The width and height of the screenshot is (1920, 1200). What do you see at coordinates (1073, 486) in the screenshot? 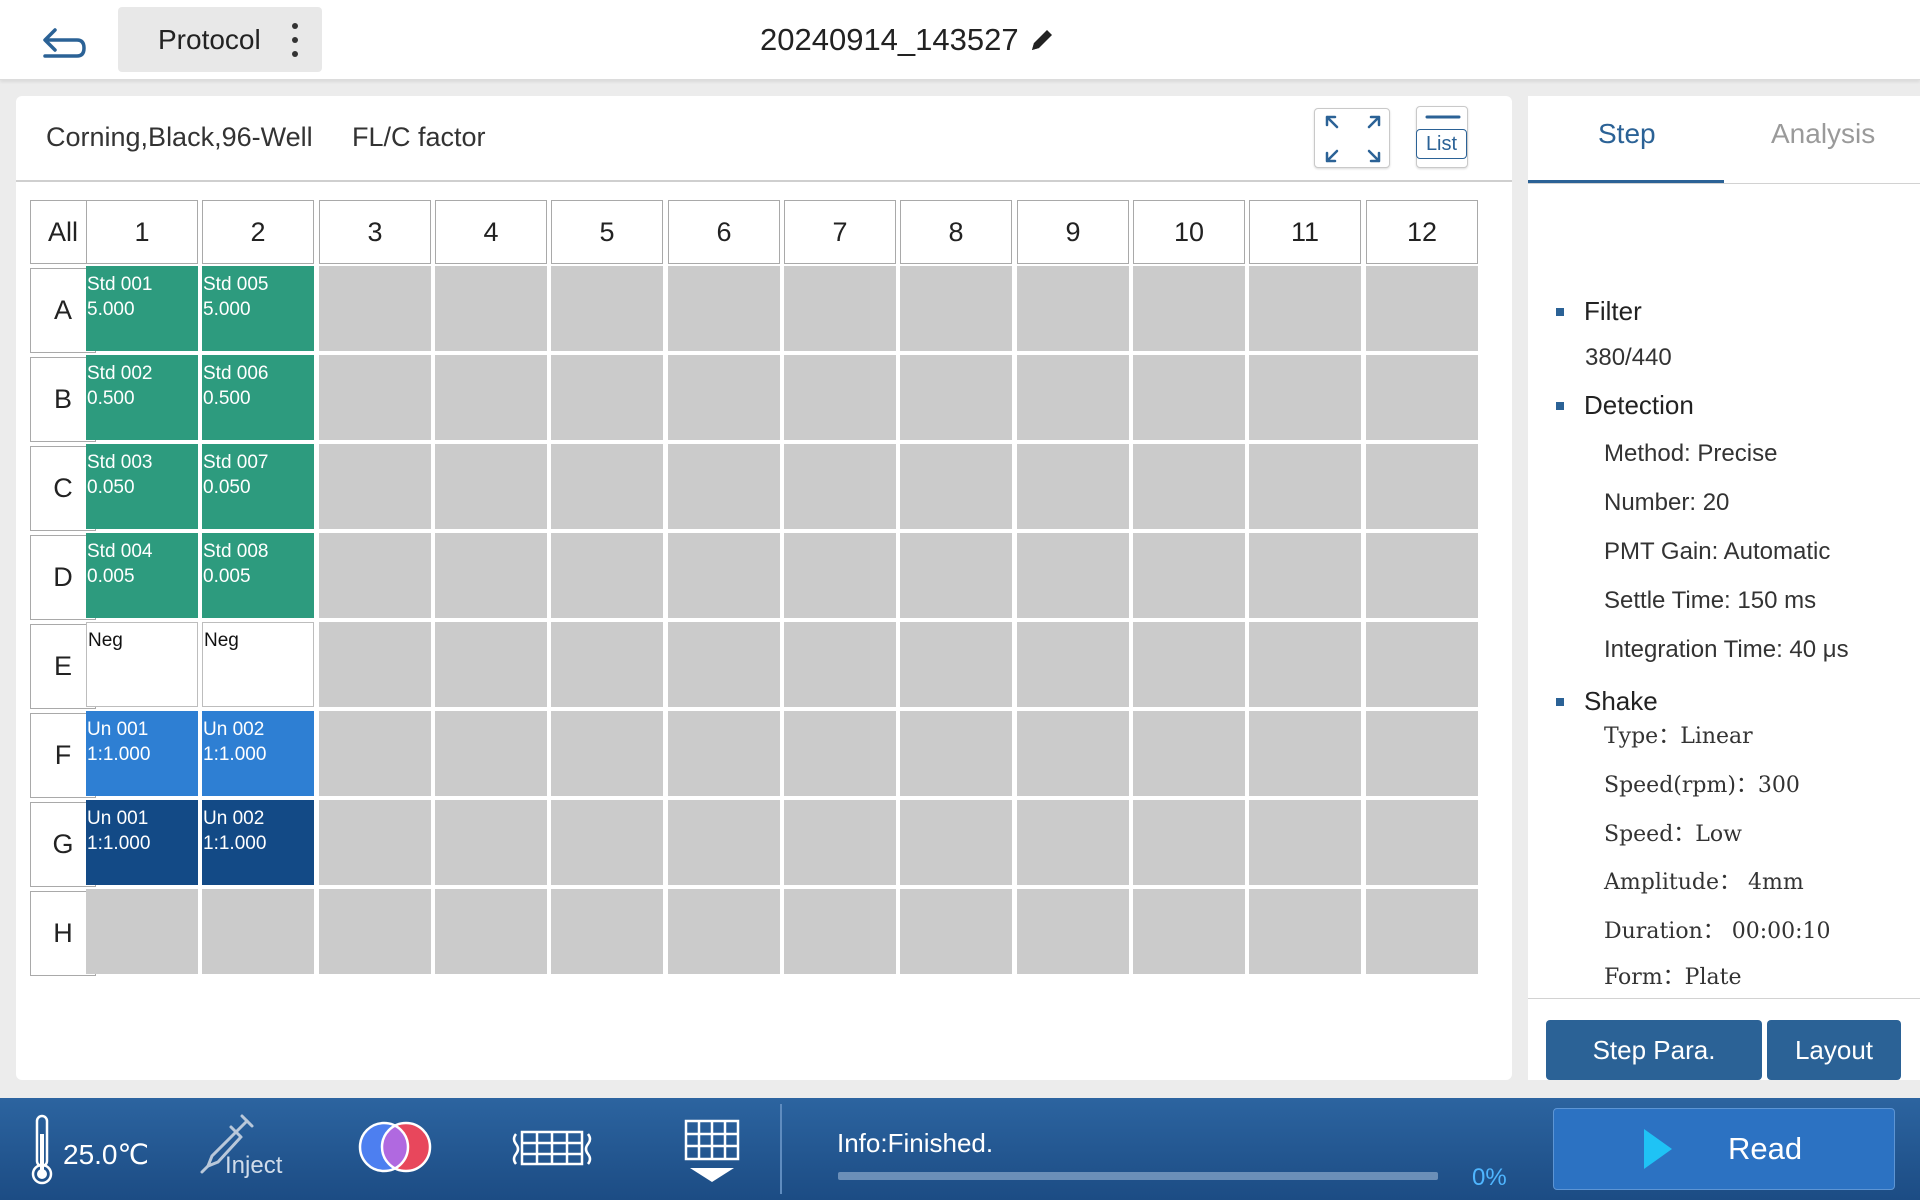
I see `well-C9` at bounding box center [1073, 486].